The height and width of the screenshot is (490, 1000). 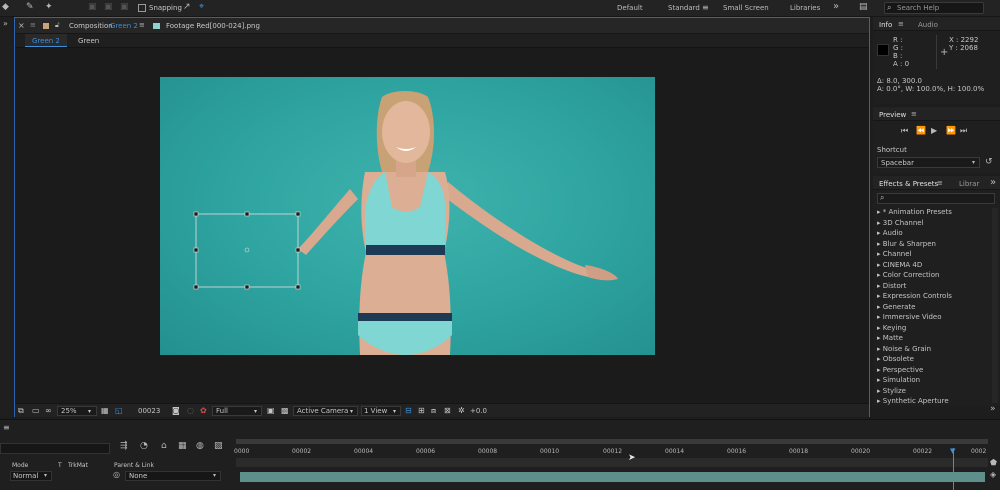 I want to click on roto-brush-tool-icon: ✎, so click(x=30, y=7).